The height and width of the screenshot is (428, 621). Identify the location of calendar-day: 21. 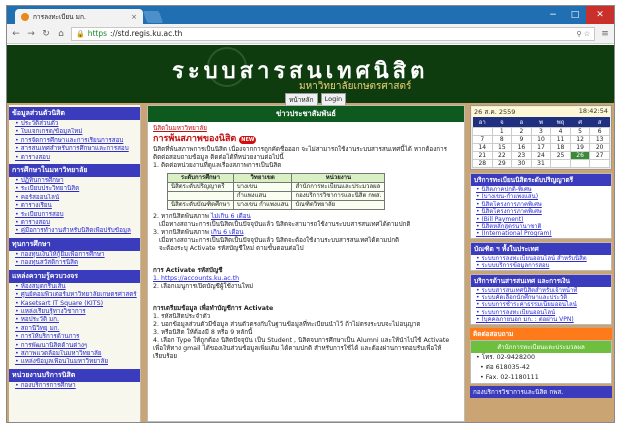
(482, 155).